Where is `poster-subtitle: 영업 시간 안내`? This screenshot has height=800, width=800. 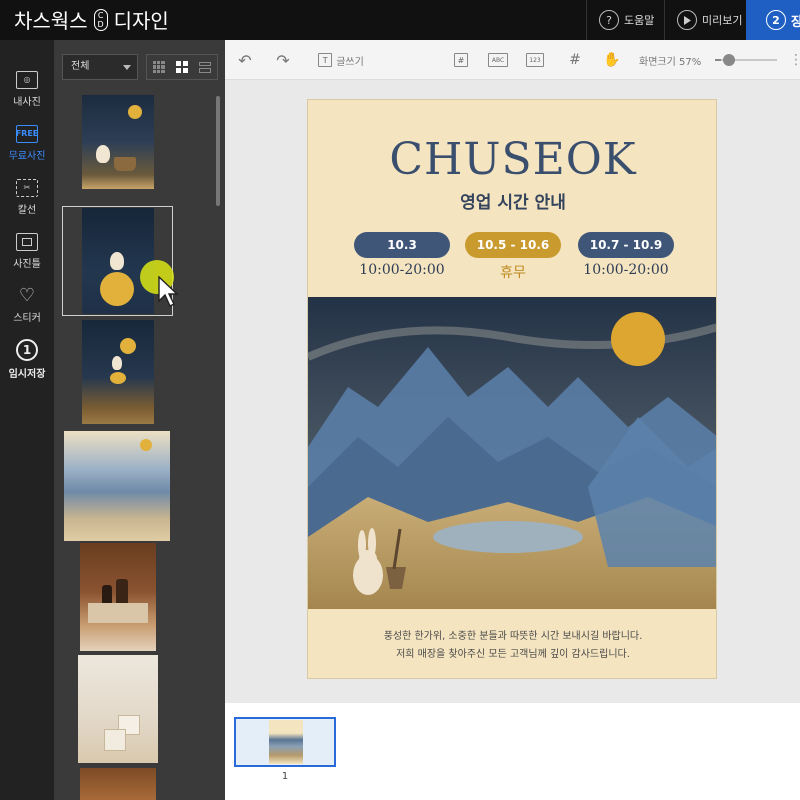
poster-subtitle: 영업 시간 안내 is located at coordinates (512, 200).